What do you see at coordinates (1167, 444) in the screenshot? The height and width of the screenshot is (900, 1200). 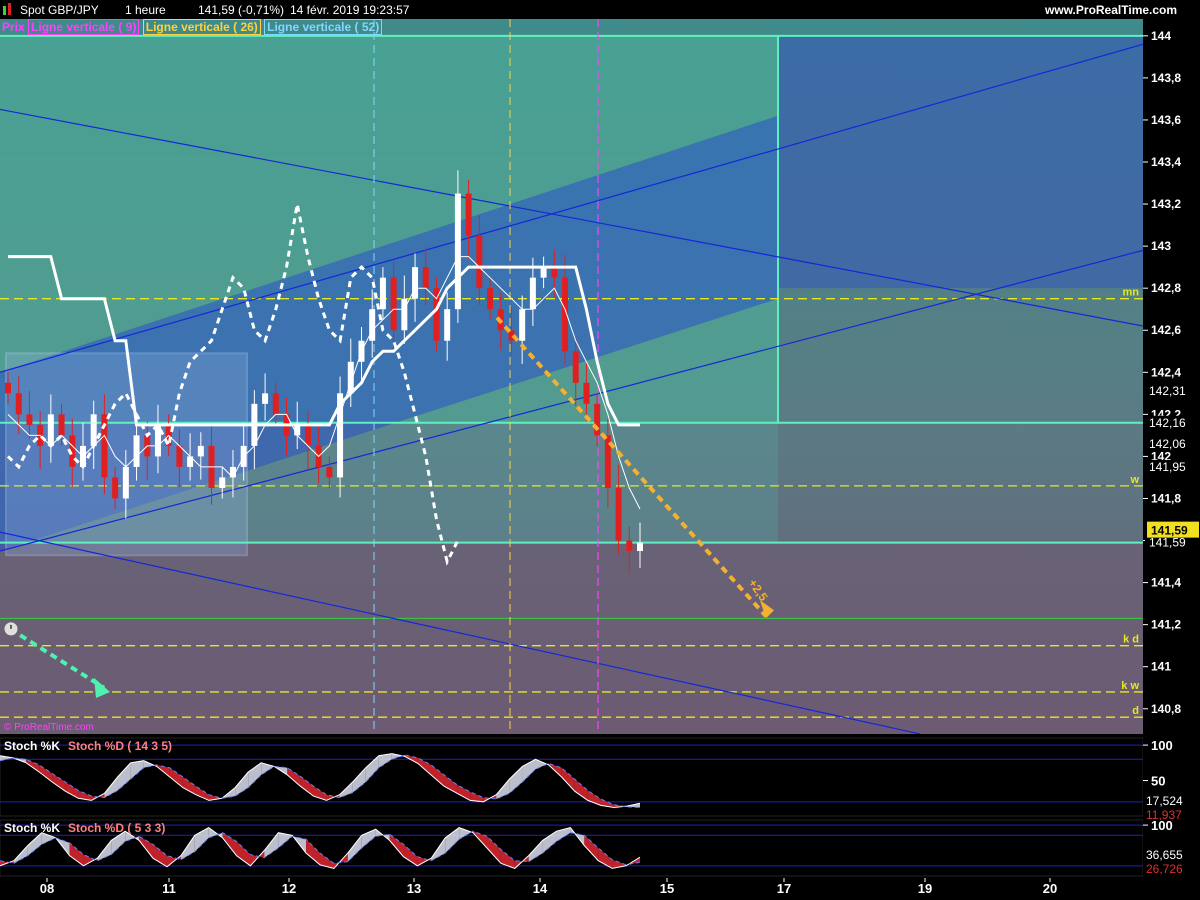 I see `price-tag-label: 142,06` at bounding box center [1167, 444].